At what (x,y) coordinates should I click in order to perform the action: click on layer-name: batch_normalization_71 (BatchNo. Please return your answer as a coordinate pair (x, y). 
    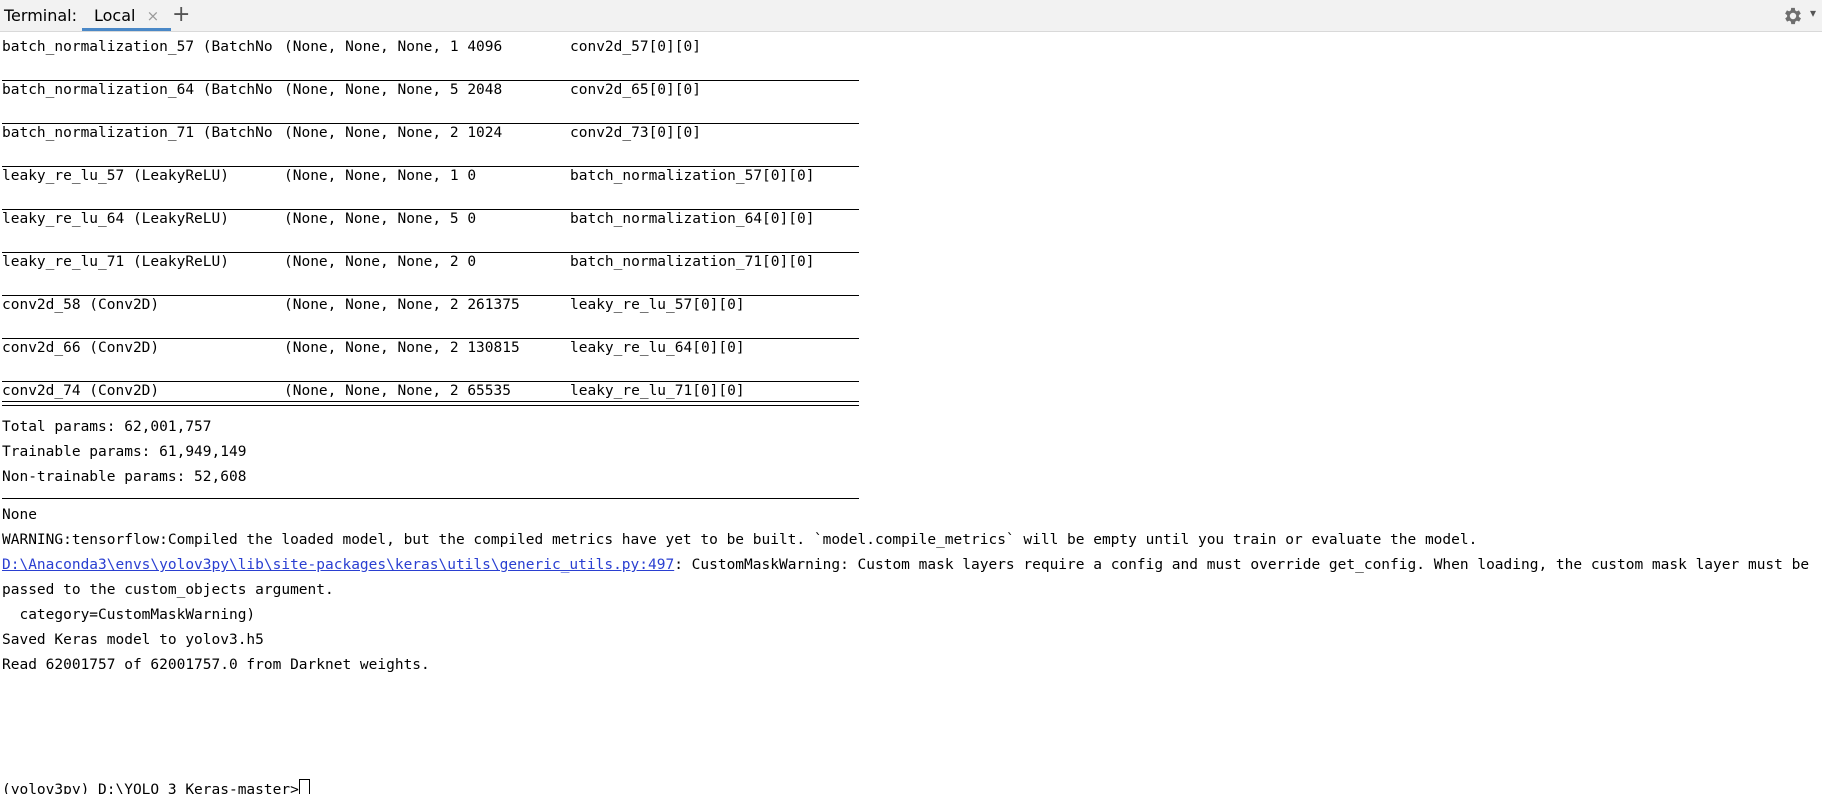
    Looking at the image, I should click on (137, 133).